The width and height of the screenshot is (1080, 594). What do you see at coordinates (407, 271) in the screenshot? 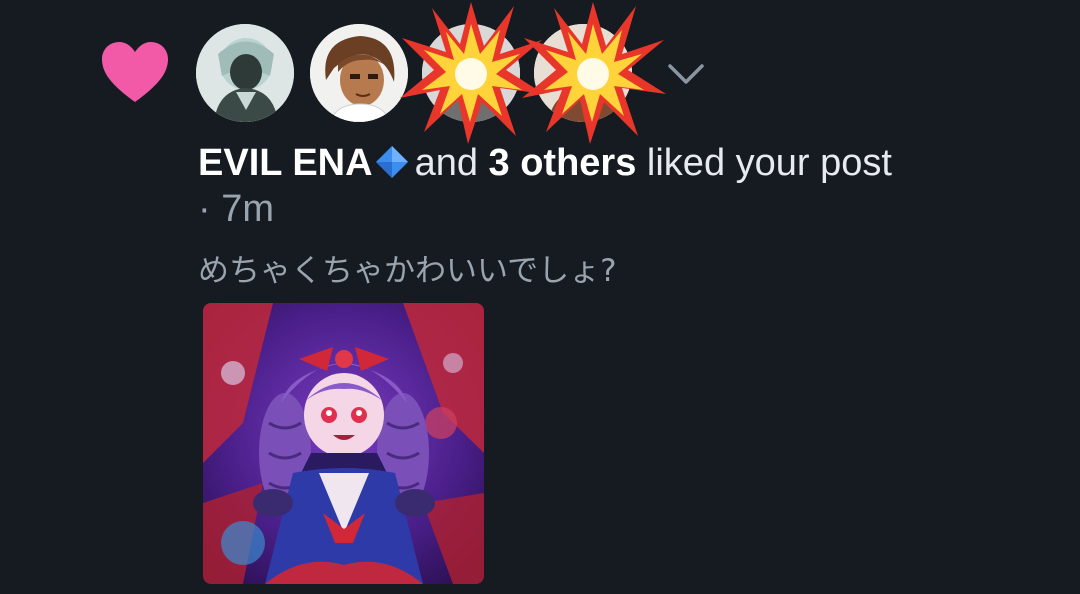
I see `post-text-preview: めちゃくちゃかわいいでしょ?` at bounding box center [407, 271].